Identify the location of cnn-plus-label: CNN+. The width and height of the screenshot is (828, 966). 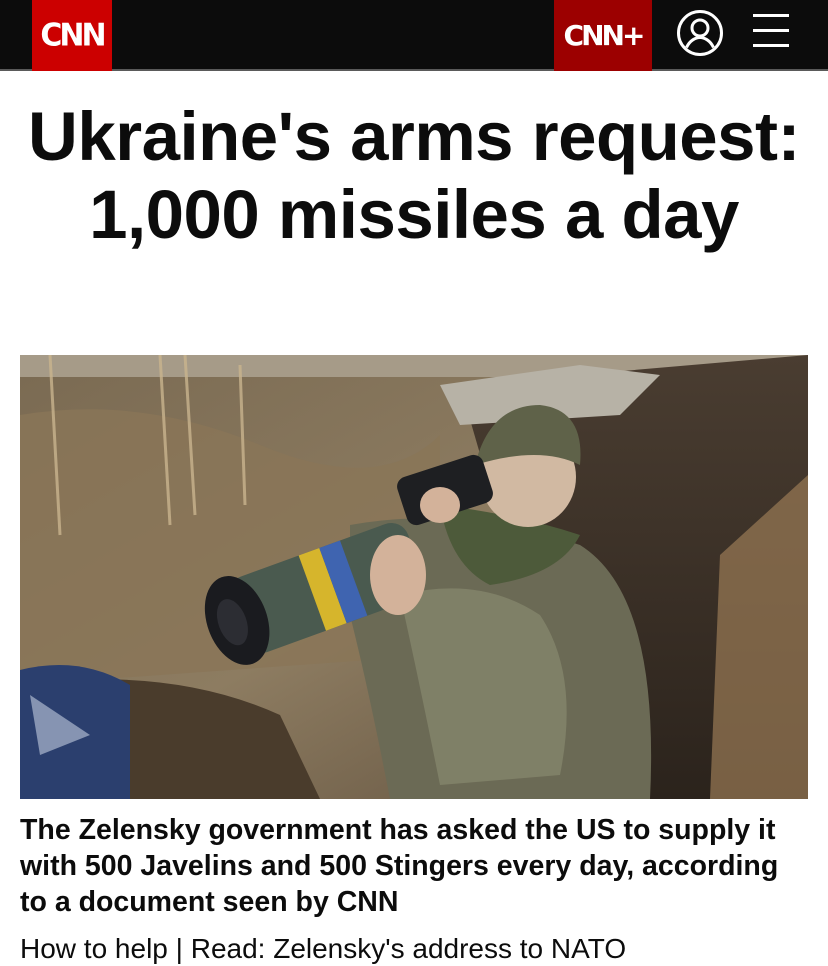
(604, 35).